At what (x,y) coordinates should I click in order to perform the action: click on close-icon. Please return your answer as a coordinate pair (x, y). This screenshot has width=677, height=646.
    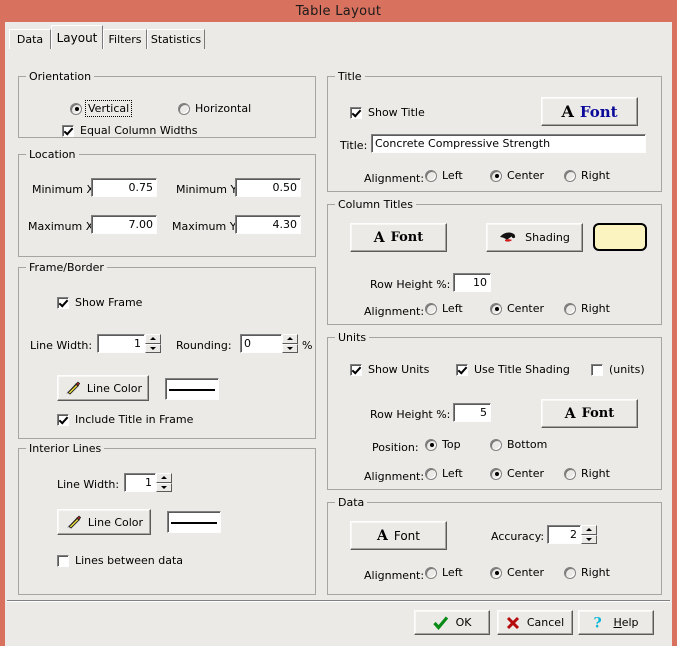
    Looking at the image, I should click on (513, 623).